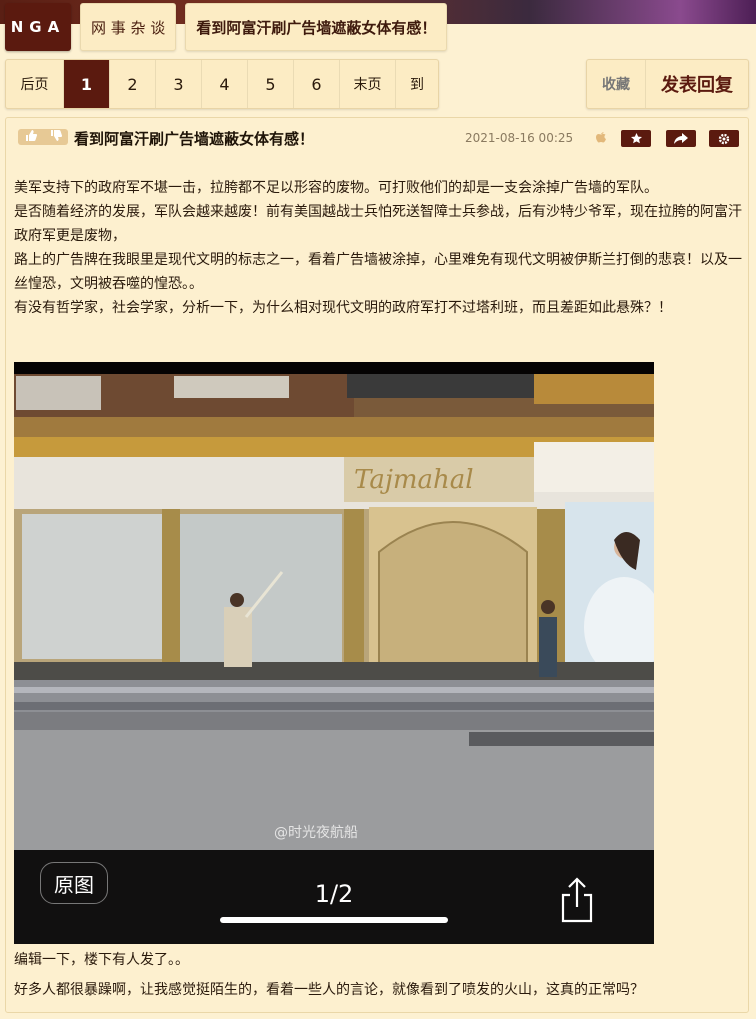  What do you see at coordinates (377, 138) in the screenshot?
I see `post-header: 看到阿富汗刷广告墙遮蔽女体有感！ 2021-08-16 00:25` at bounding box center [377, 138].